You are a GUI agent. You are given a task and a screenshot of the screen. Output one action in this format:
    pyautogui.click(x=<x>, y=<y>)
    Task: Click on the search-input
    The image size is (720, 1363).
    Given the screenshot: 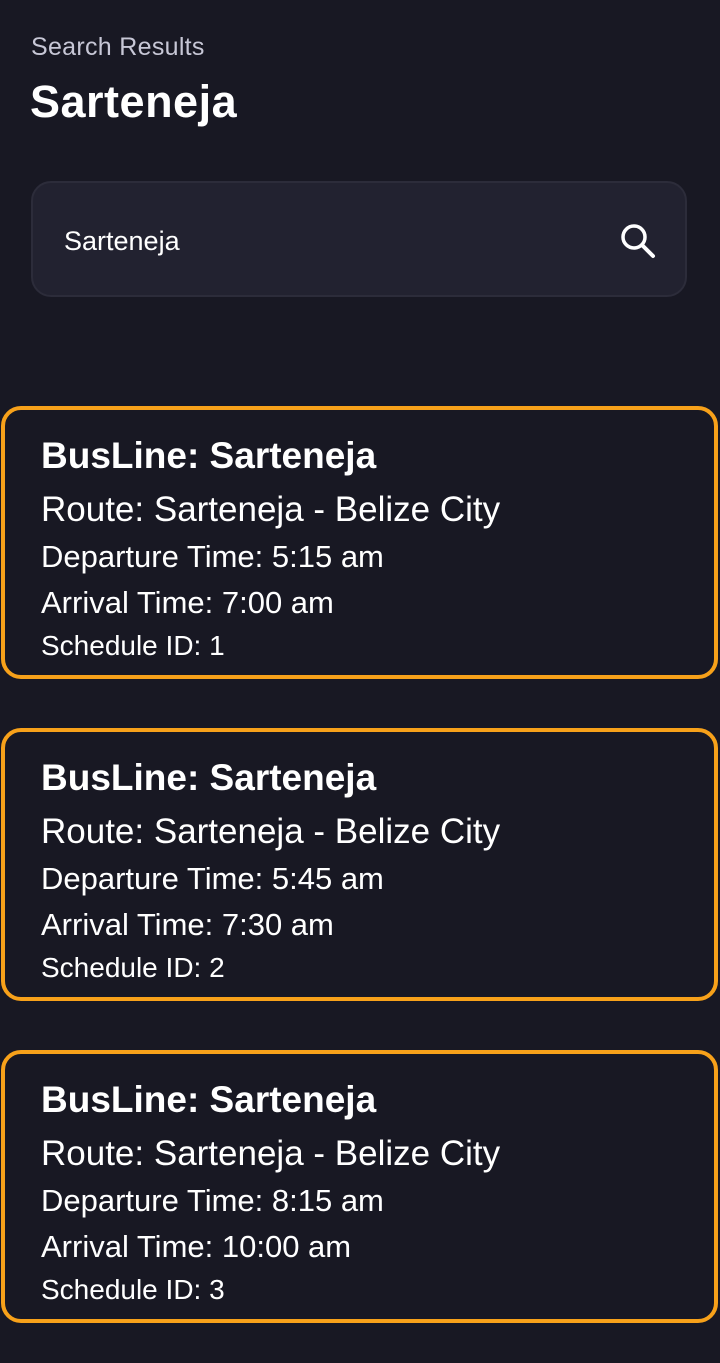 What is the action you would take?
    pyautogui.click(x=324, y=241)
    